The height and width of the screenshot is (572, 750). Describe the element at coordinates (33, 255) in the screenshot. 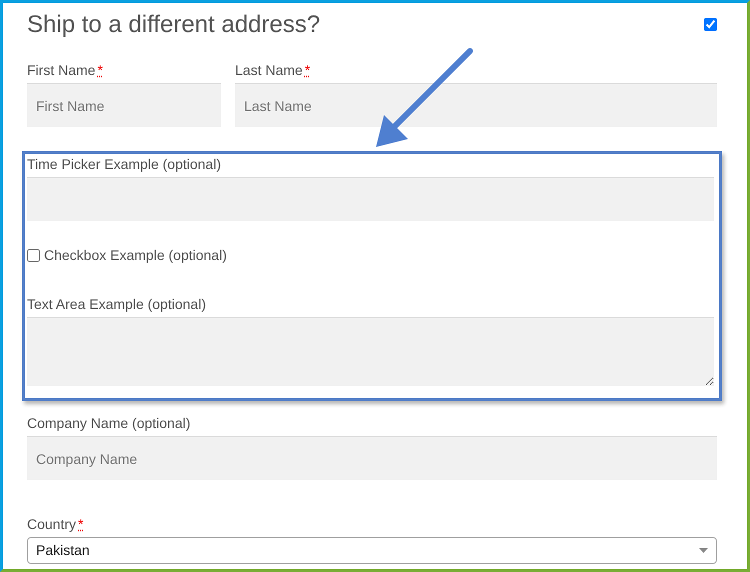

I see `checkbox` at that location.